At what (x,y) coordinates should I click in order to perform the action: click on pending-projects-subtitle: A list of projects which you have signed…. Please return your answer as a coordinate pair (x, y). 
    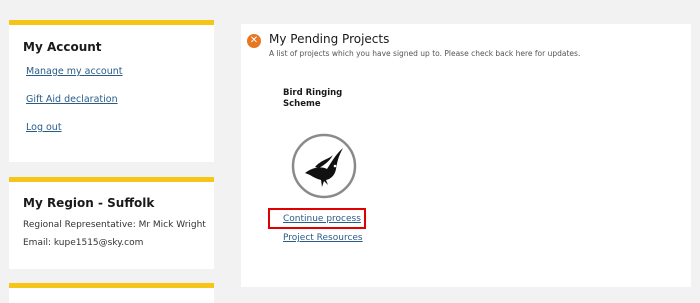
    Looking at the image, I should click on (425, 53).